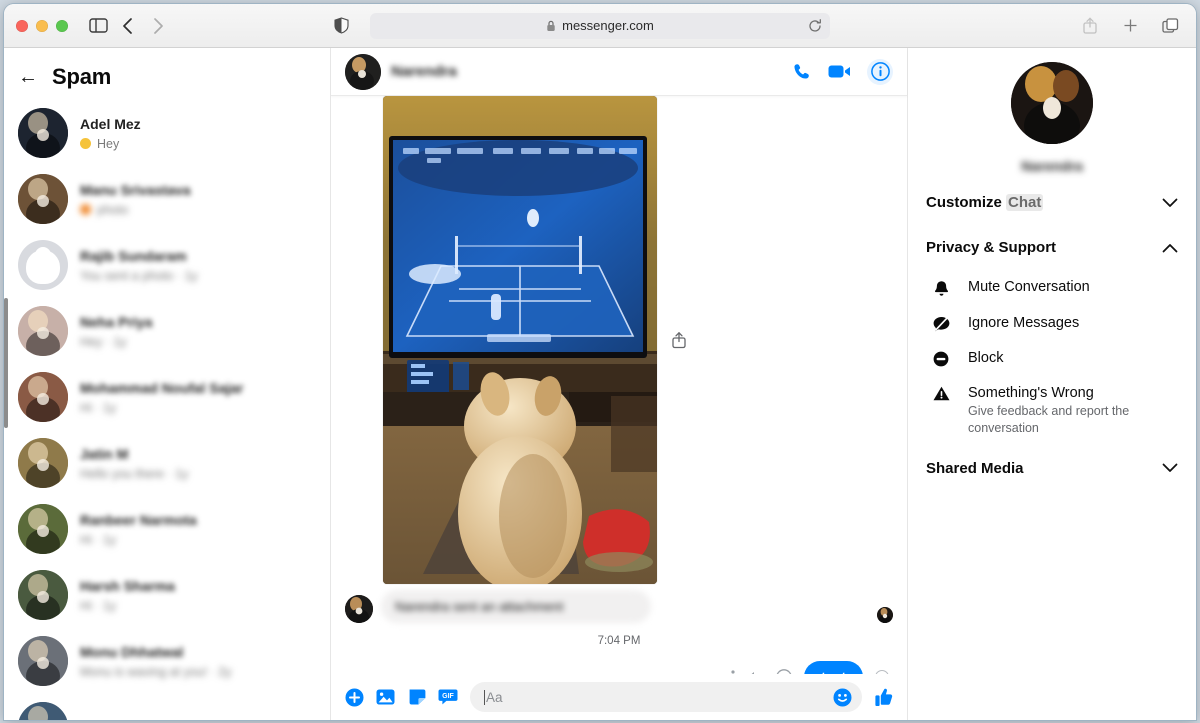  I want to click on sidebar-toggle-icon, so click(98, 26).